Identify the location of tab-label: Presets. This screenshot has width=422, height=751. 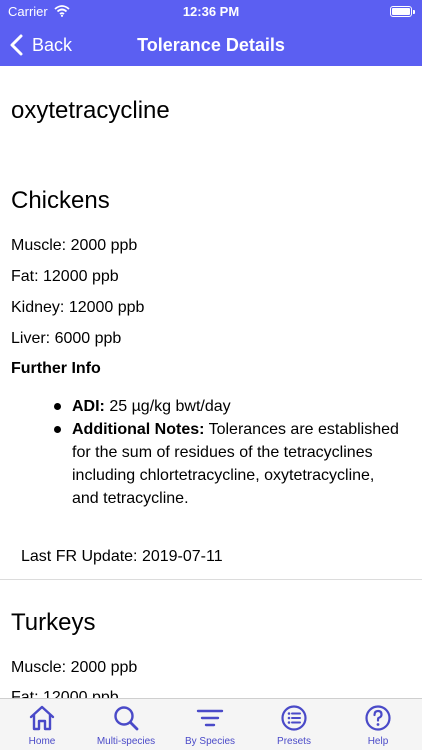
(294, 741).